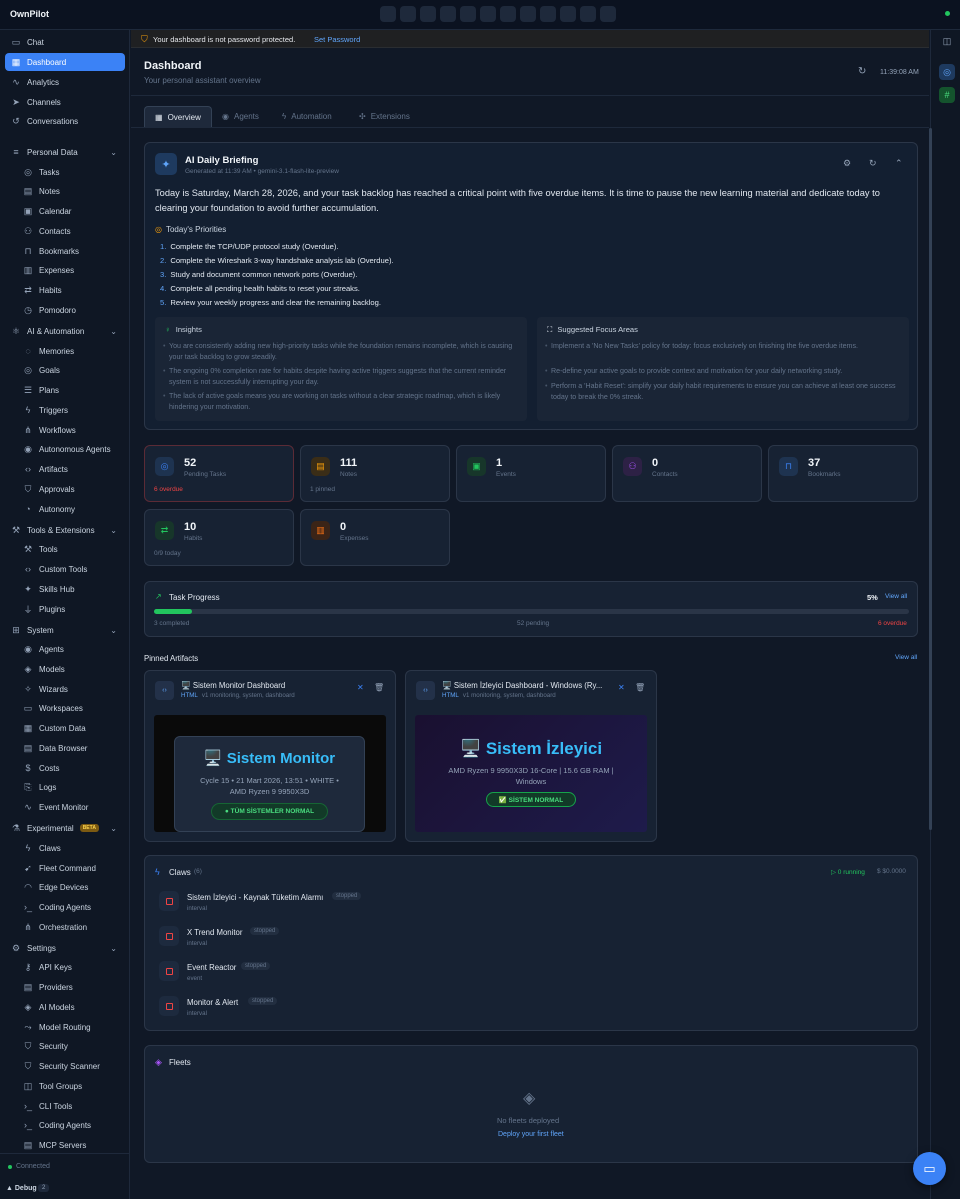  I want to click on sidebar-item-conversations: ↺ Conversations, so click(65, 121).